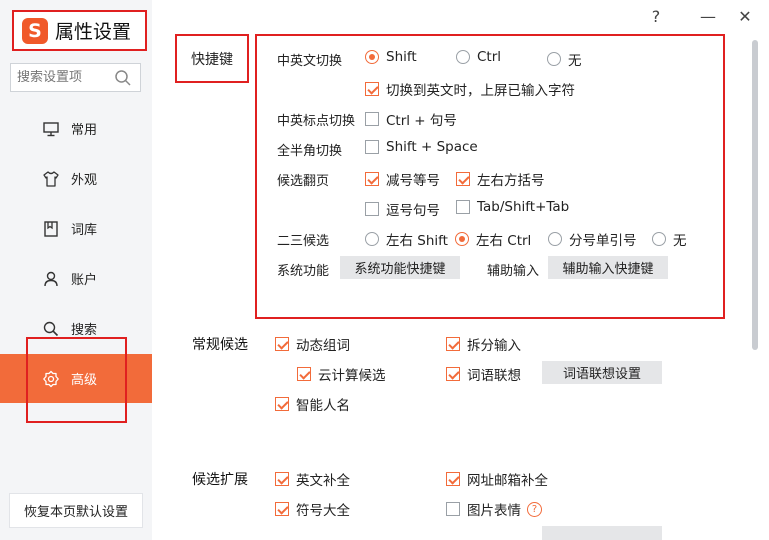 The height and width of the screenshot is (540, 769). Describe the element at coordinates (323, 481) in the screenshot. I see `option-label: 英文补全` at that location.